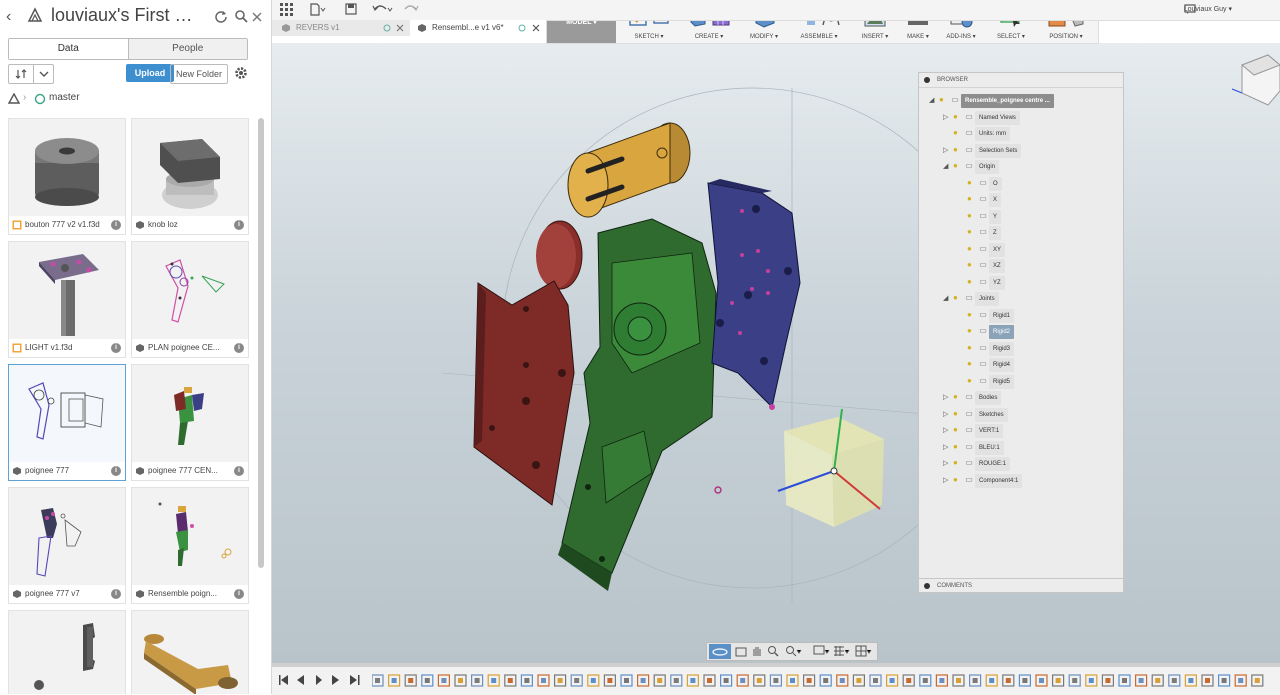 This screenshot has width=1280, height=695. Describe the element at coordinates (8, 17) in the screenshot. I see `back-icon: ‹` at that location.